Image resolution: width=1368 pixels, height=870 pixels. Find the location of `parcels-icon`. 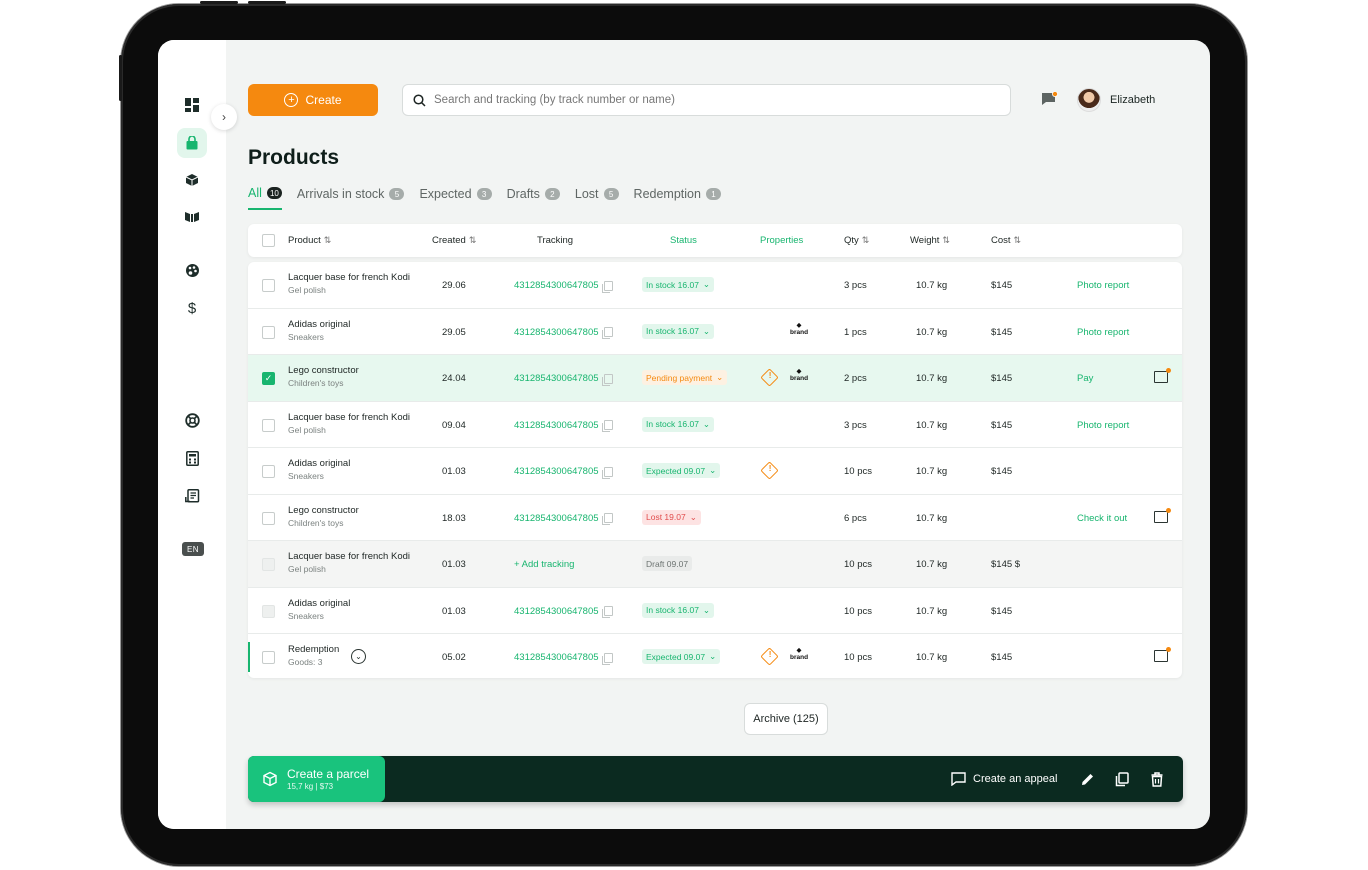

parcels-icon is located at coordinates (192, 217).